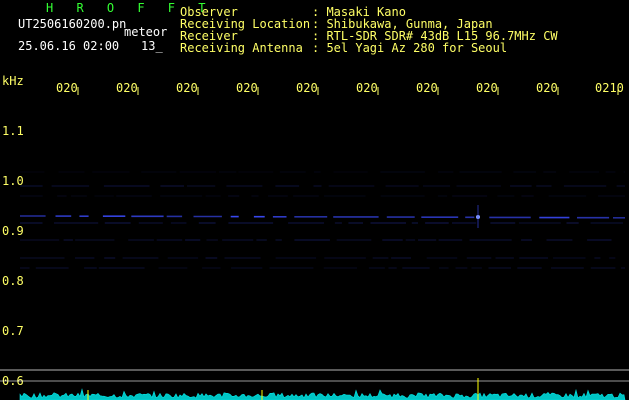 The height and width of the screenshot is (400, 629). I want to click on spectrum-fill, so click(322, 394).